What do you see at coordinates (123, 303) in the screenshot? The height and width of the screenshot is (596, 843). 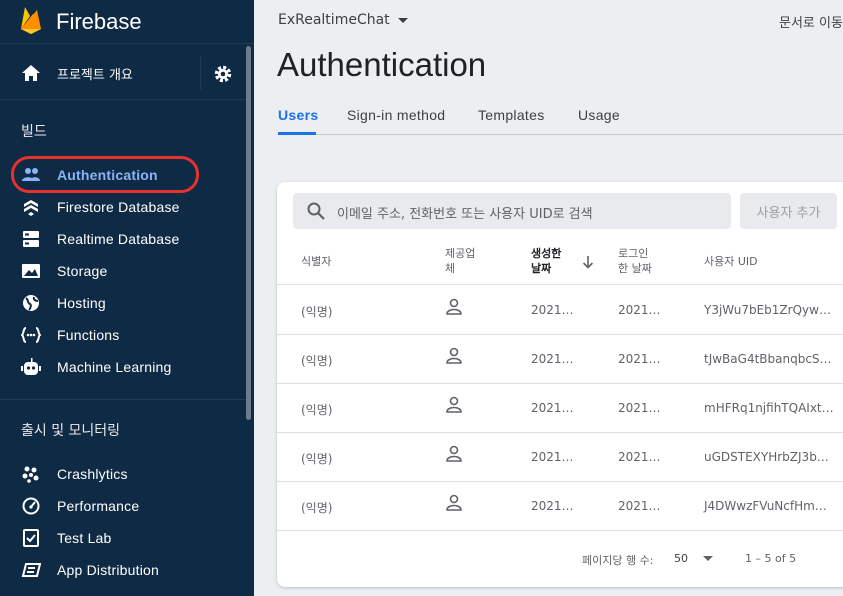 I see `sidebar-item-hosting: Hosting` at bounding box center [123, 303].